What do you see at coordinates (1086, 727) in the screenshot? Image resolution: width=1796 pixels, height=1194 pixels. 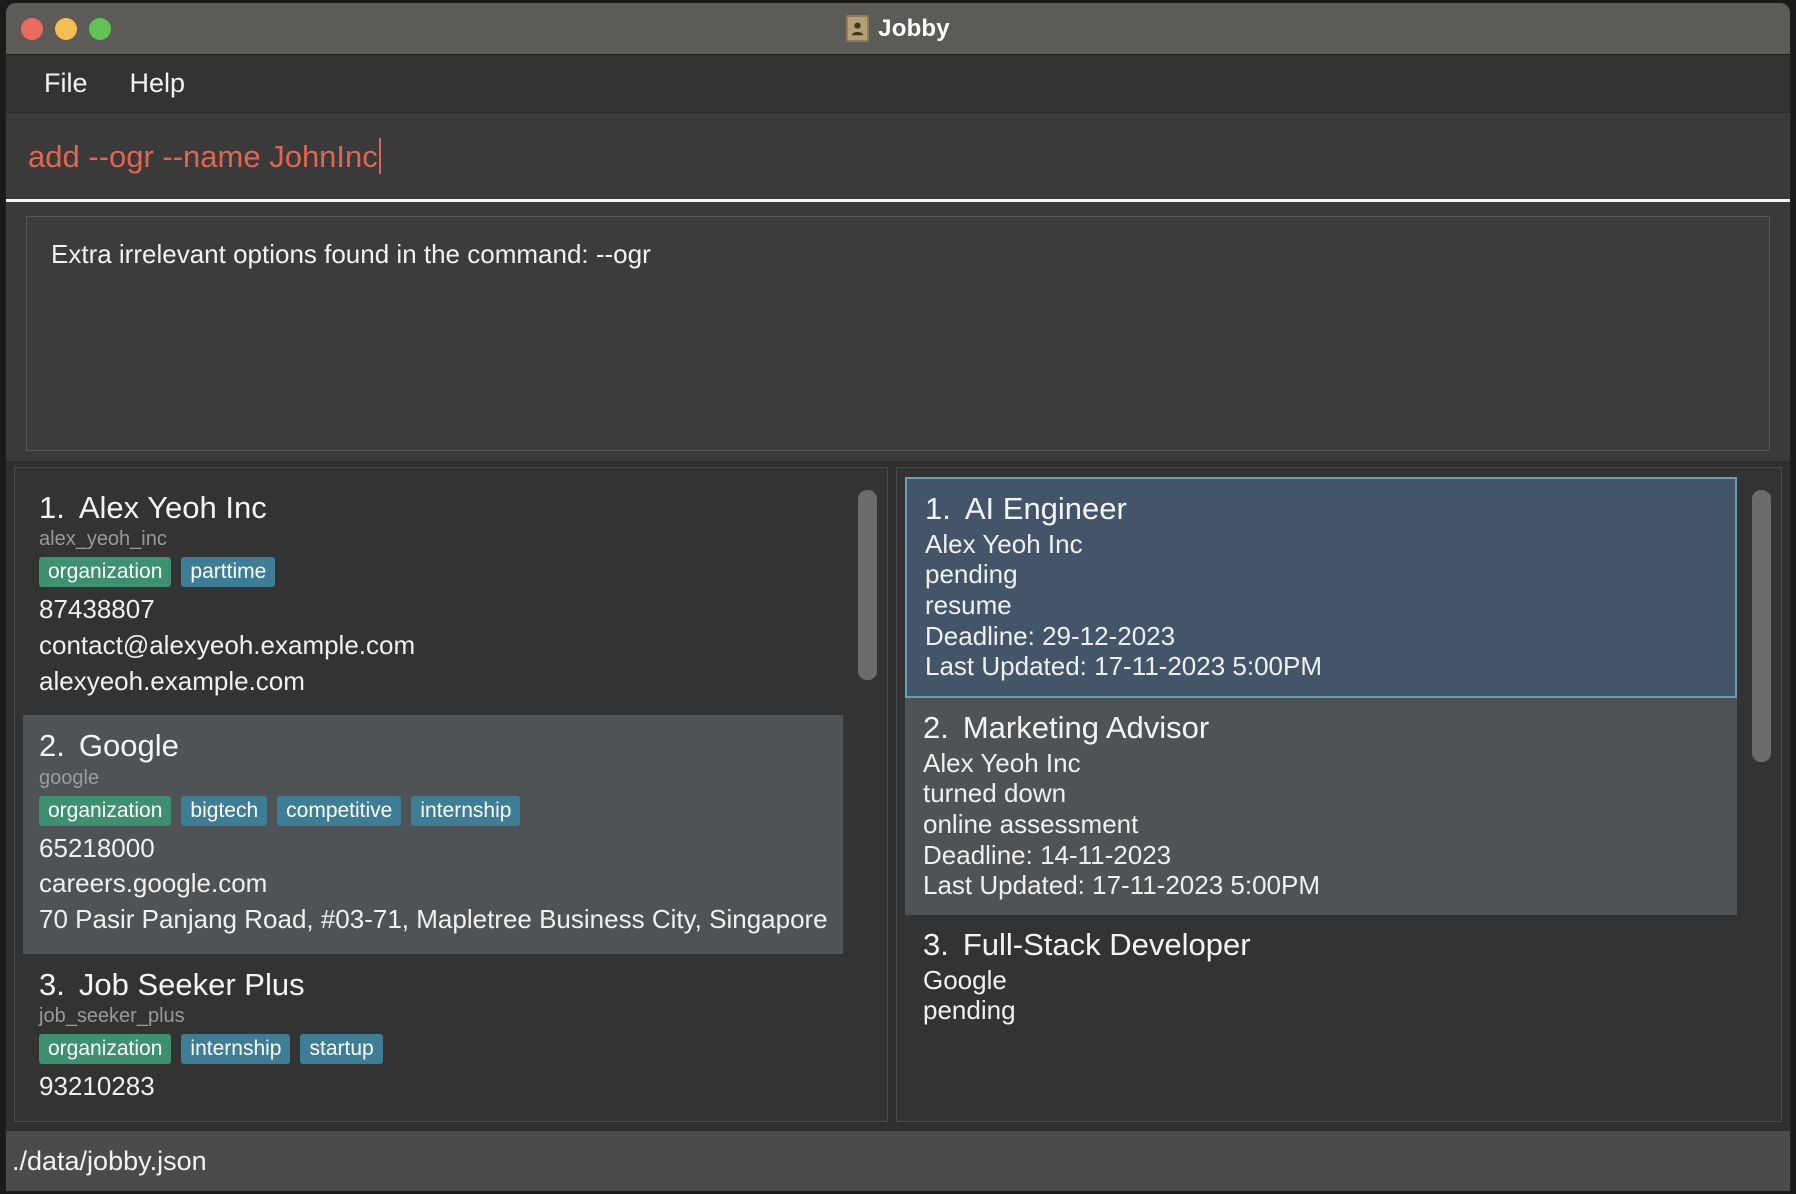 I see `job-name: Marketing Advisor` at bounding box center [1086, 727].